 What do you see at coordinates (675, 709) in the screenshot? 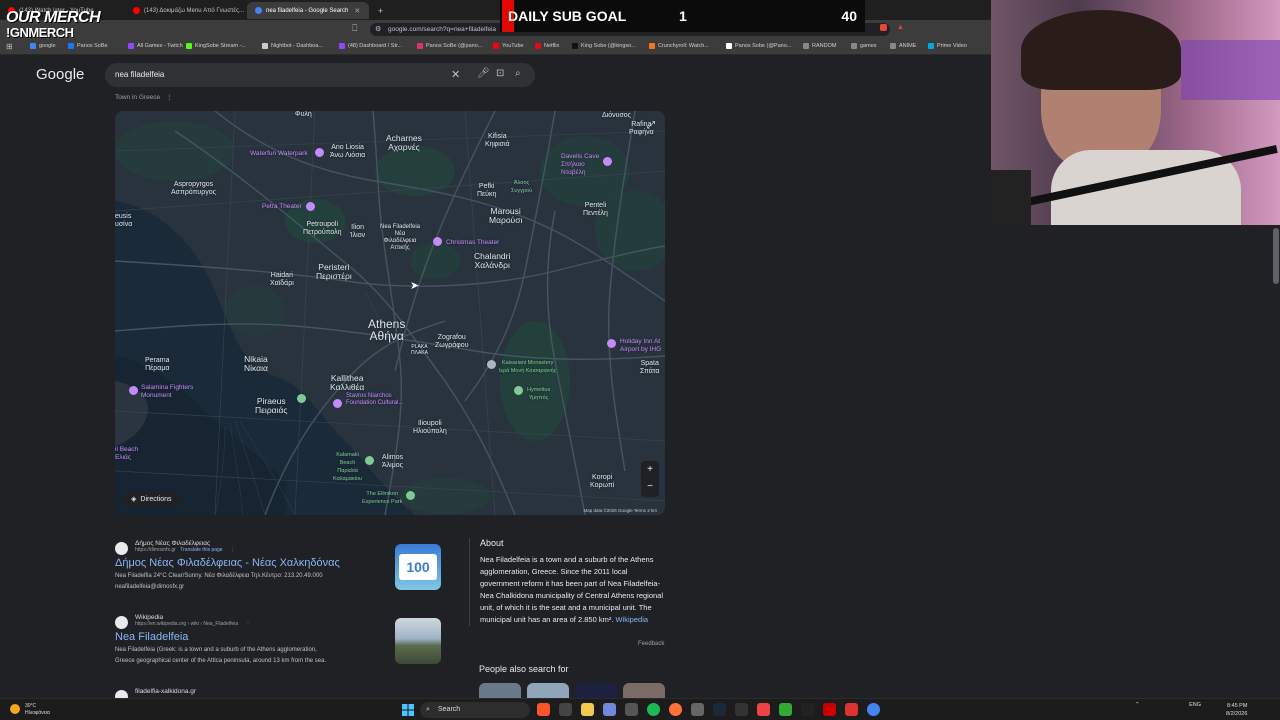
I see `firefox-icon` at bounding box center [675, 709].